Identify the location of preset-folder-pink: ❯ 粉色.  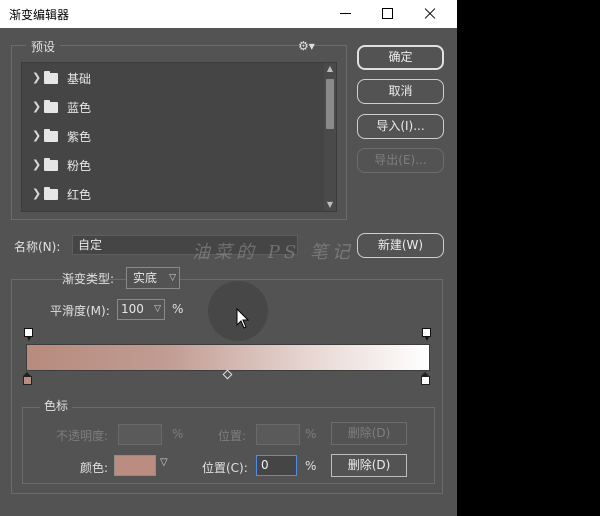
(172, 165).